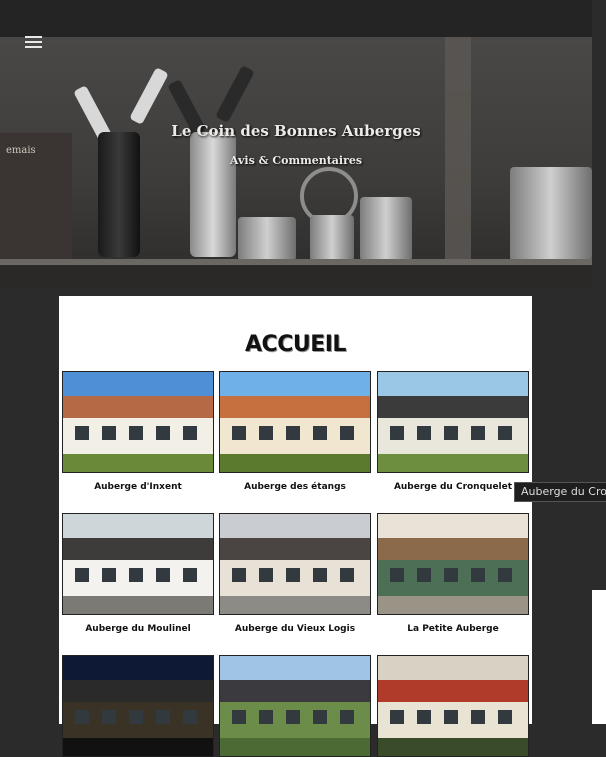 The image size is (606, 757). What do you see at coordinates (453, 629) in the screenshot?
I see `auberge-name: La Petite Auberge` at bounding box center [453, 629].